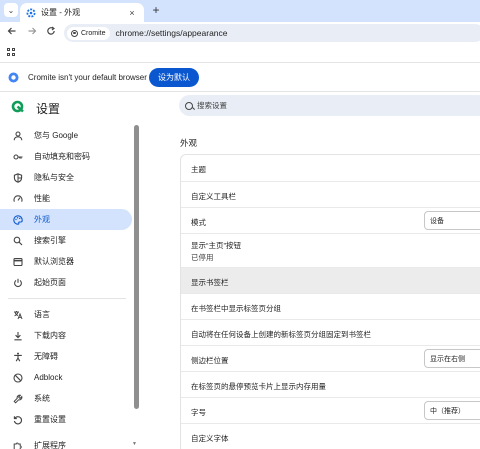  I want to click on scroll-down-arrow-icon: ▼, so click(134, 444).